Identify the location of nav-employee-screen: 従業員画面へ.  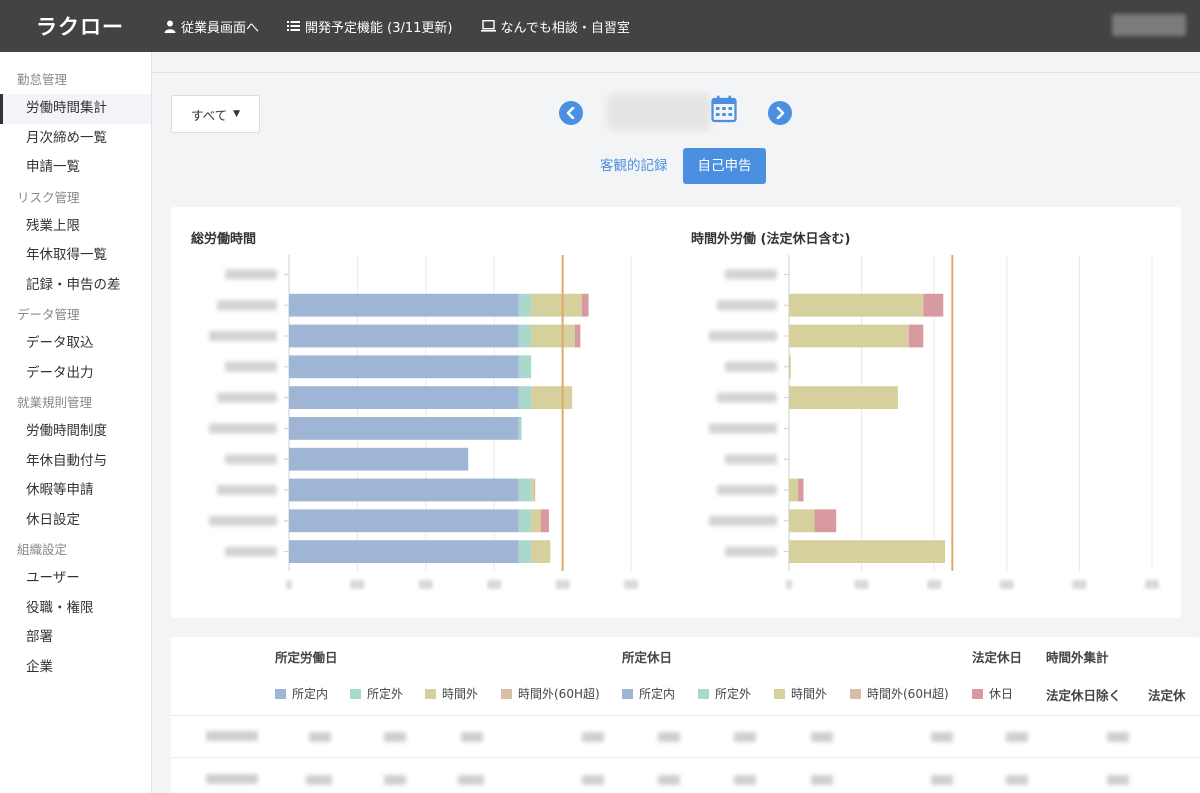
(211, 26).